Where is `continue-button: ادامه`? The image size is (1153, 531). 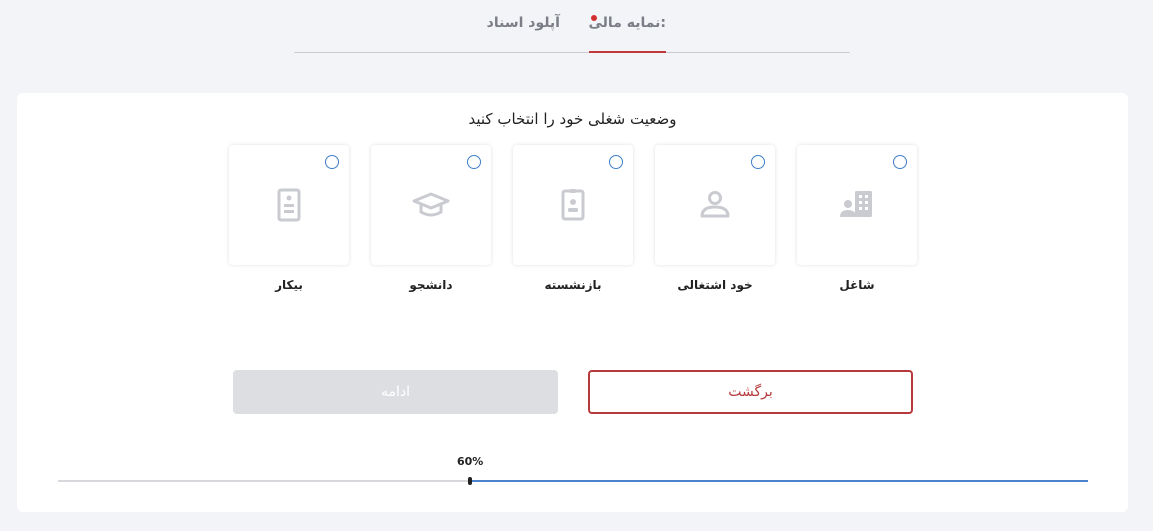
continue-button: ادامه is located at coordinates (395, 392).